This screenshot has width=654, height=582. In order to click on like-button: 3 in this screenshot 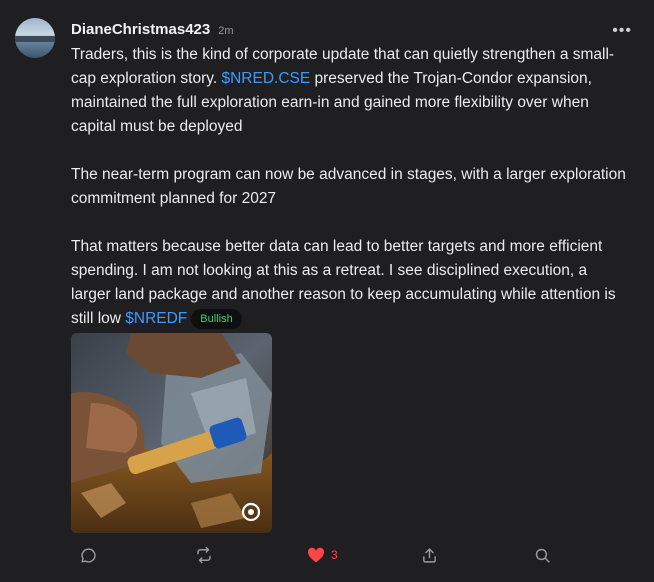, I will do `click(322, 555)`.